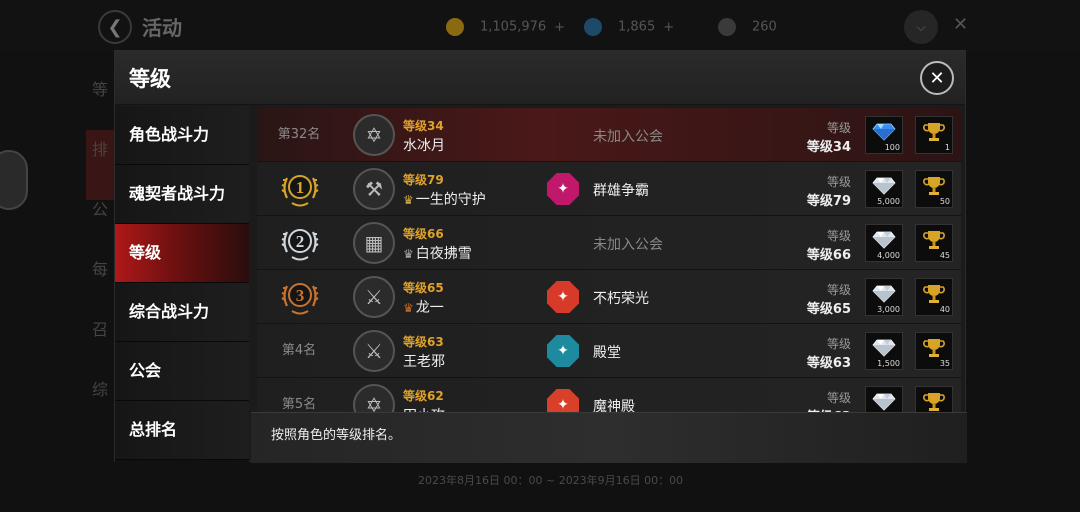 The width and height of the screenshot is (1080, 512). Describe the element at coordinates (934, 351) in the screenshot. I see `trophy-reward: 35` at that location.